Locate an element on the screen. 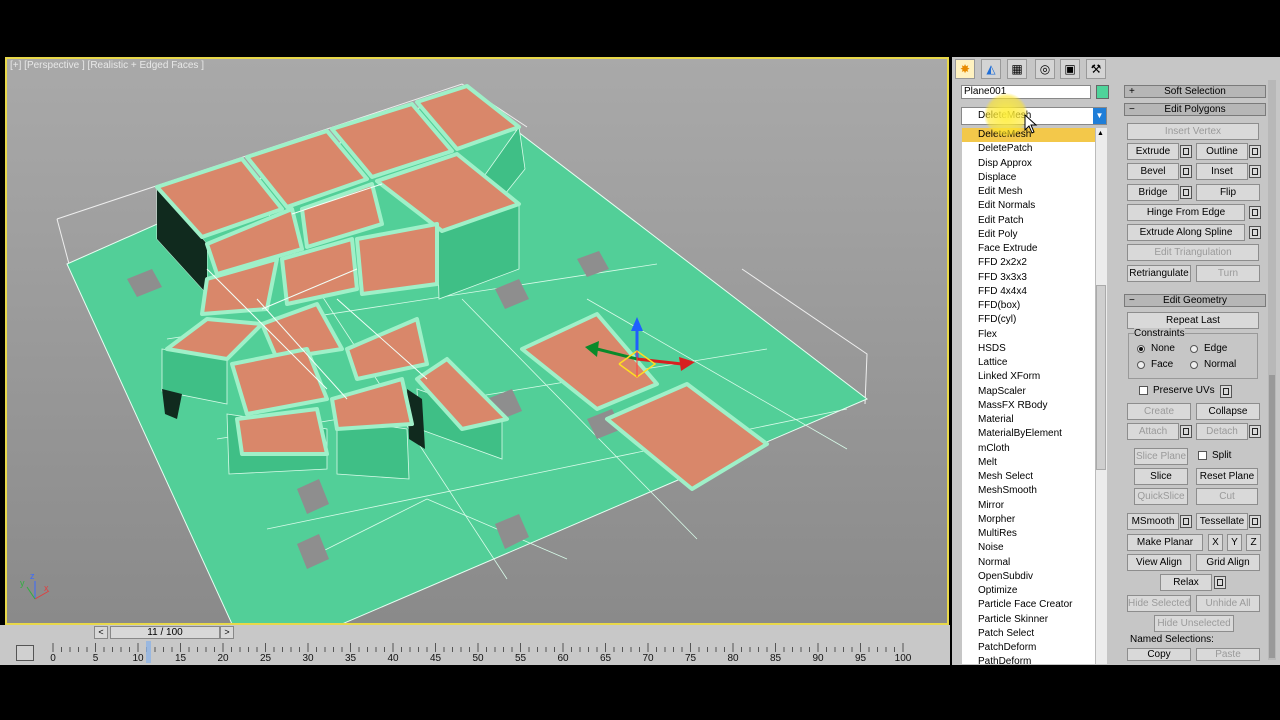 The height and width of the screenshot is (720, 1280). modifier-list-item: Edit Poly is located at coordinates (1028, 235).